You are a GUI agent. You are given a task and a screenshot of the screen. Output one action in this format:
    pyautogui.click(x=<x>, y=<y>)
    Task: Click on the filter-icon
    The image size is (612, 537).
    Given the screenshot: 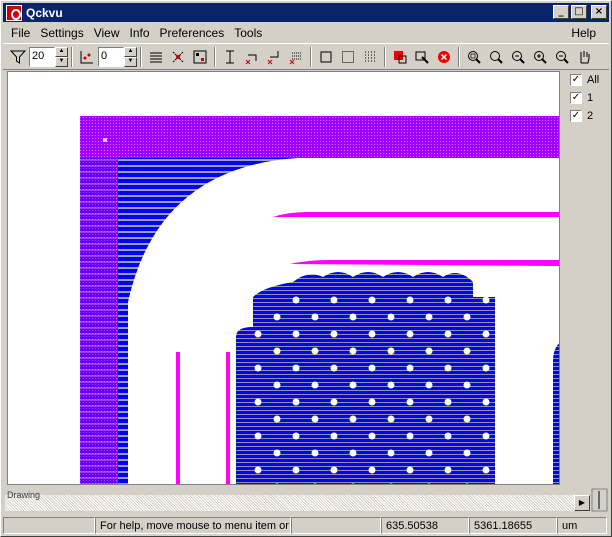 What is the action you would take?
    pyautogui.click(x=18, y=57)
    